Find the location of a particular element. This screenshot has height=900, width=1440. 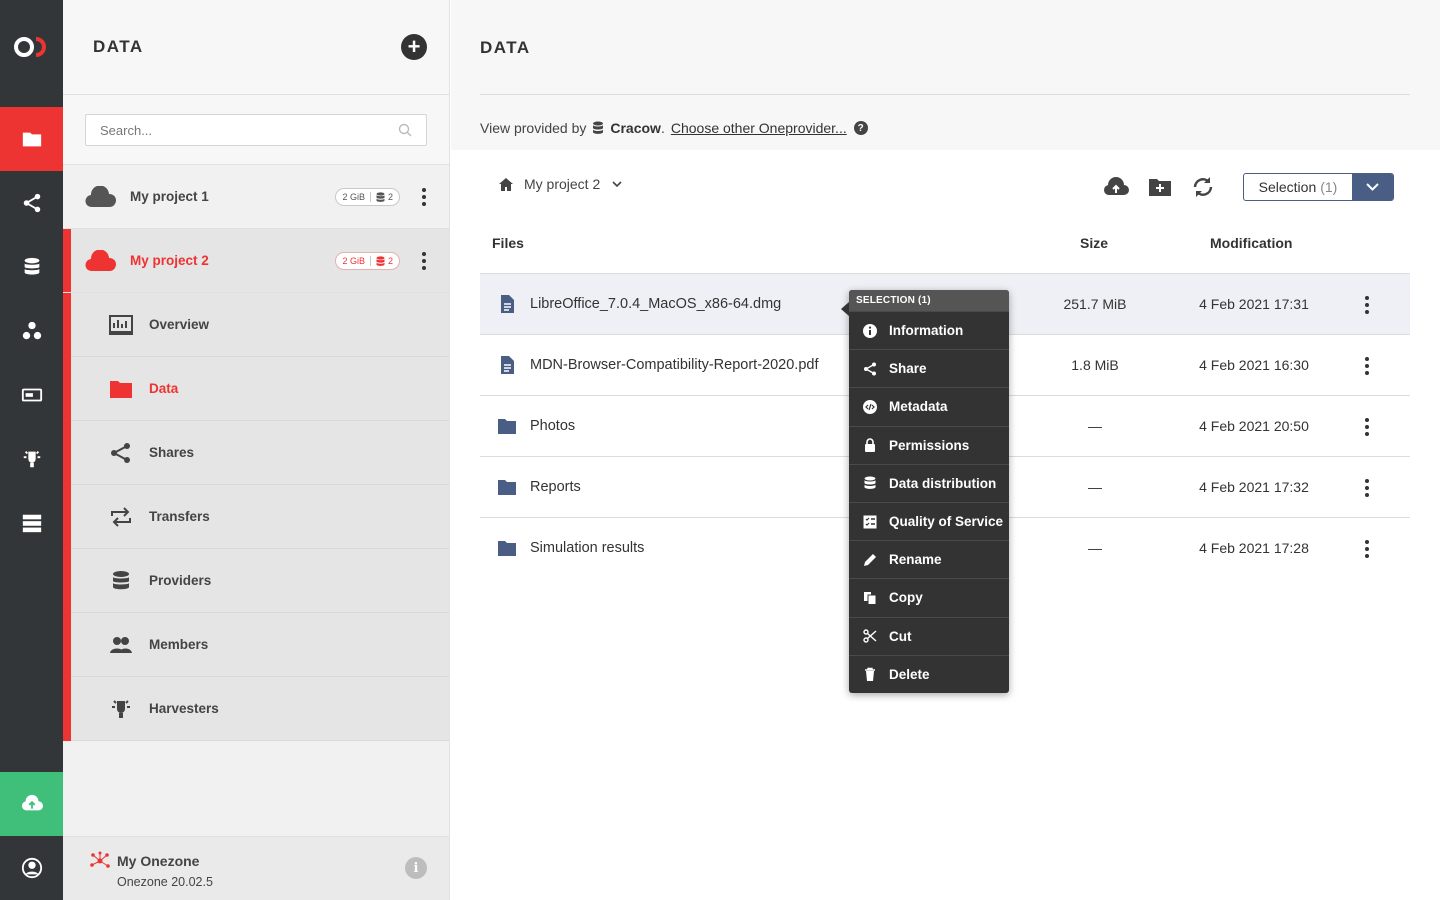

menu-item-label: Cut is located at coordinates (900, 636).